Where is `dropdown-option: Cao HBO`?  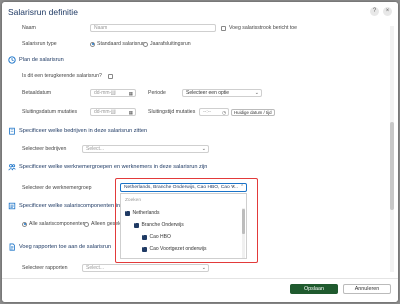
dropdown-option: Cao HBO is located at coordinates (156, 237).